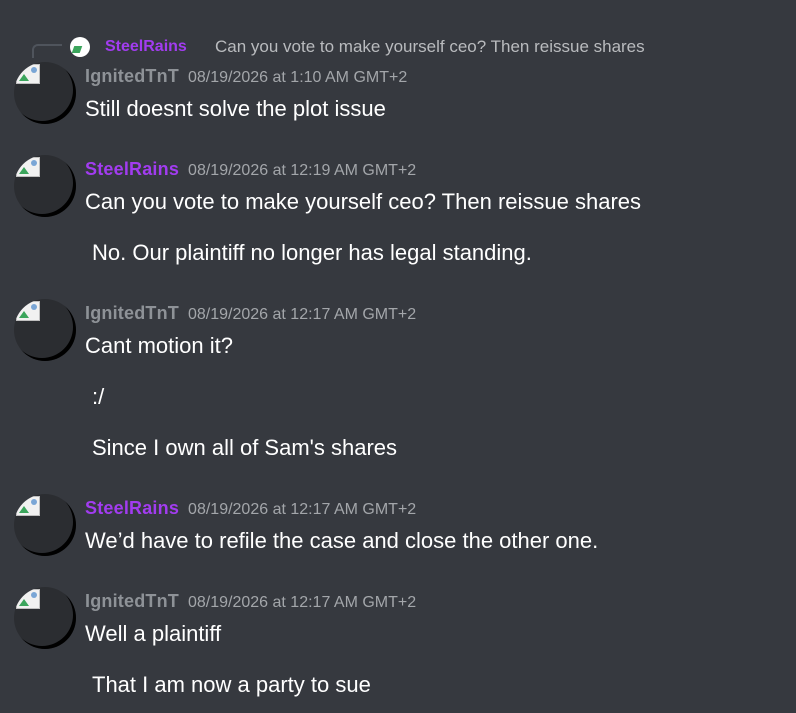  What do you see at coordinates (146, 47) in the screenshot?
I see `reply-author: SteelRains` at bounding box center [146, 47].